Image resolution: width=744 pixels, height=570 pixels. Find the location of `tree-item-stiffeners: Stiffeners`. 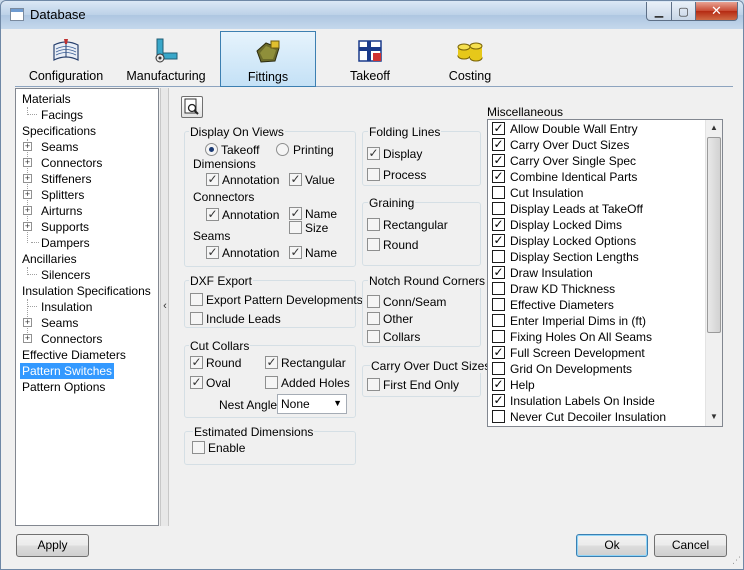

tree-item-stiffeners: Stiffeners is located at coordinates (66, 179).